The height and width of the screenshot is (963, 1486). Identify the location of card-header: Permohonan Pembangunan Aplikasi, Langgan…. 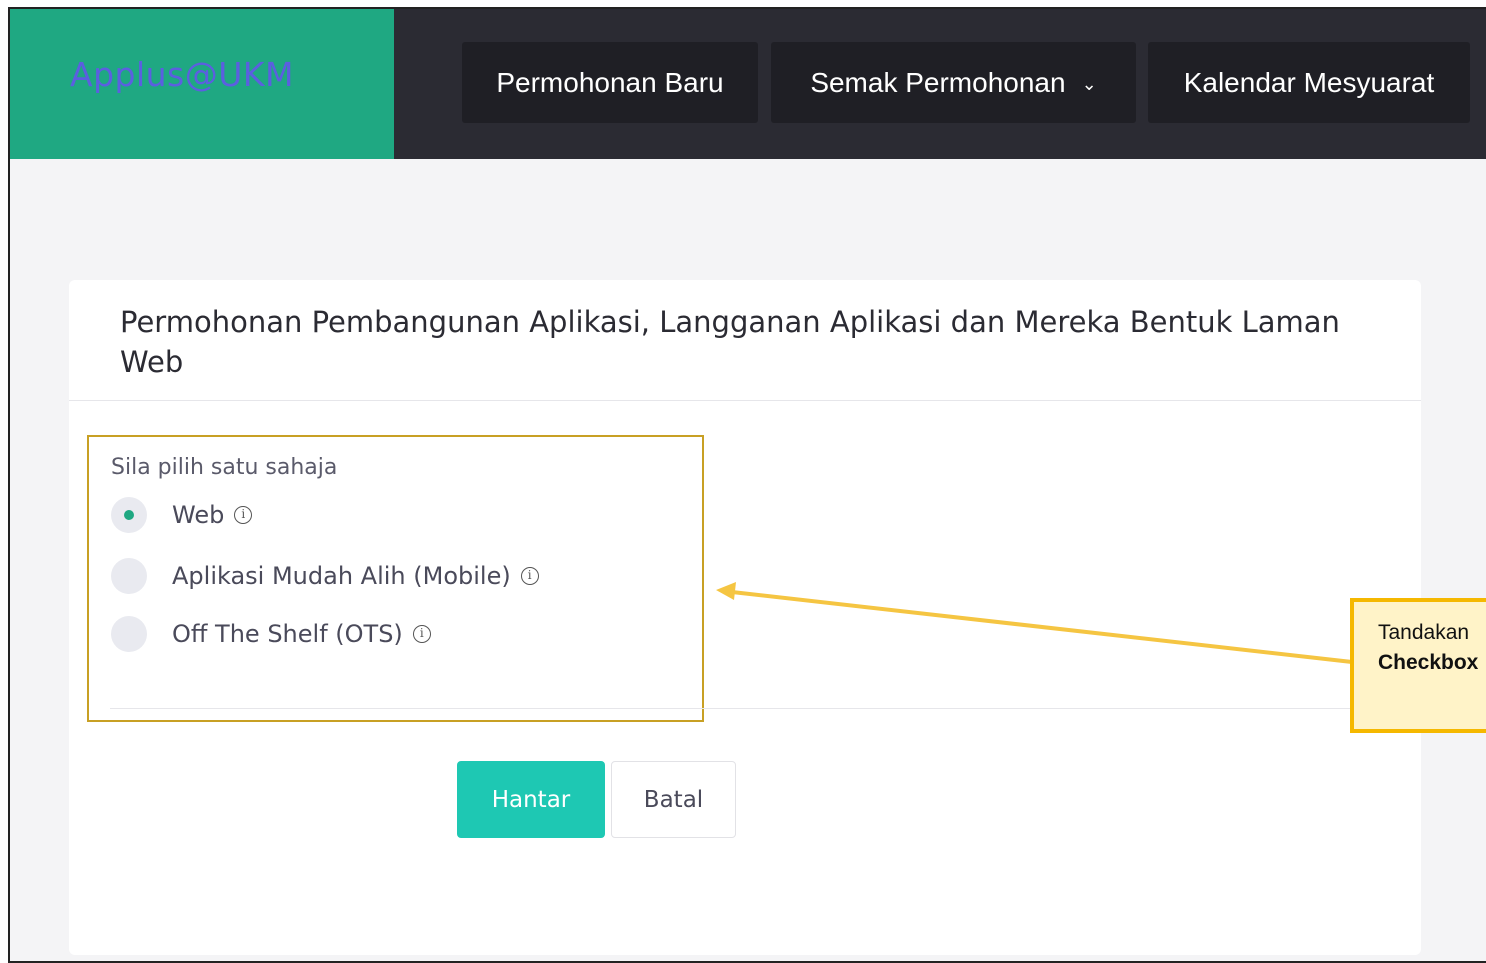
(745, 340).